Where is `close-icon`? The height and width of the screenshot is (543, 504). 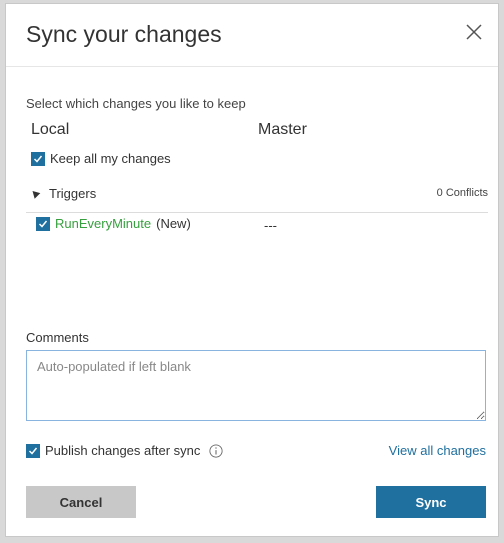
close-icon is located at coordinates (474, 32).